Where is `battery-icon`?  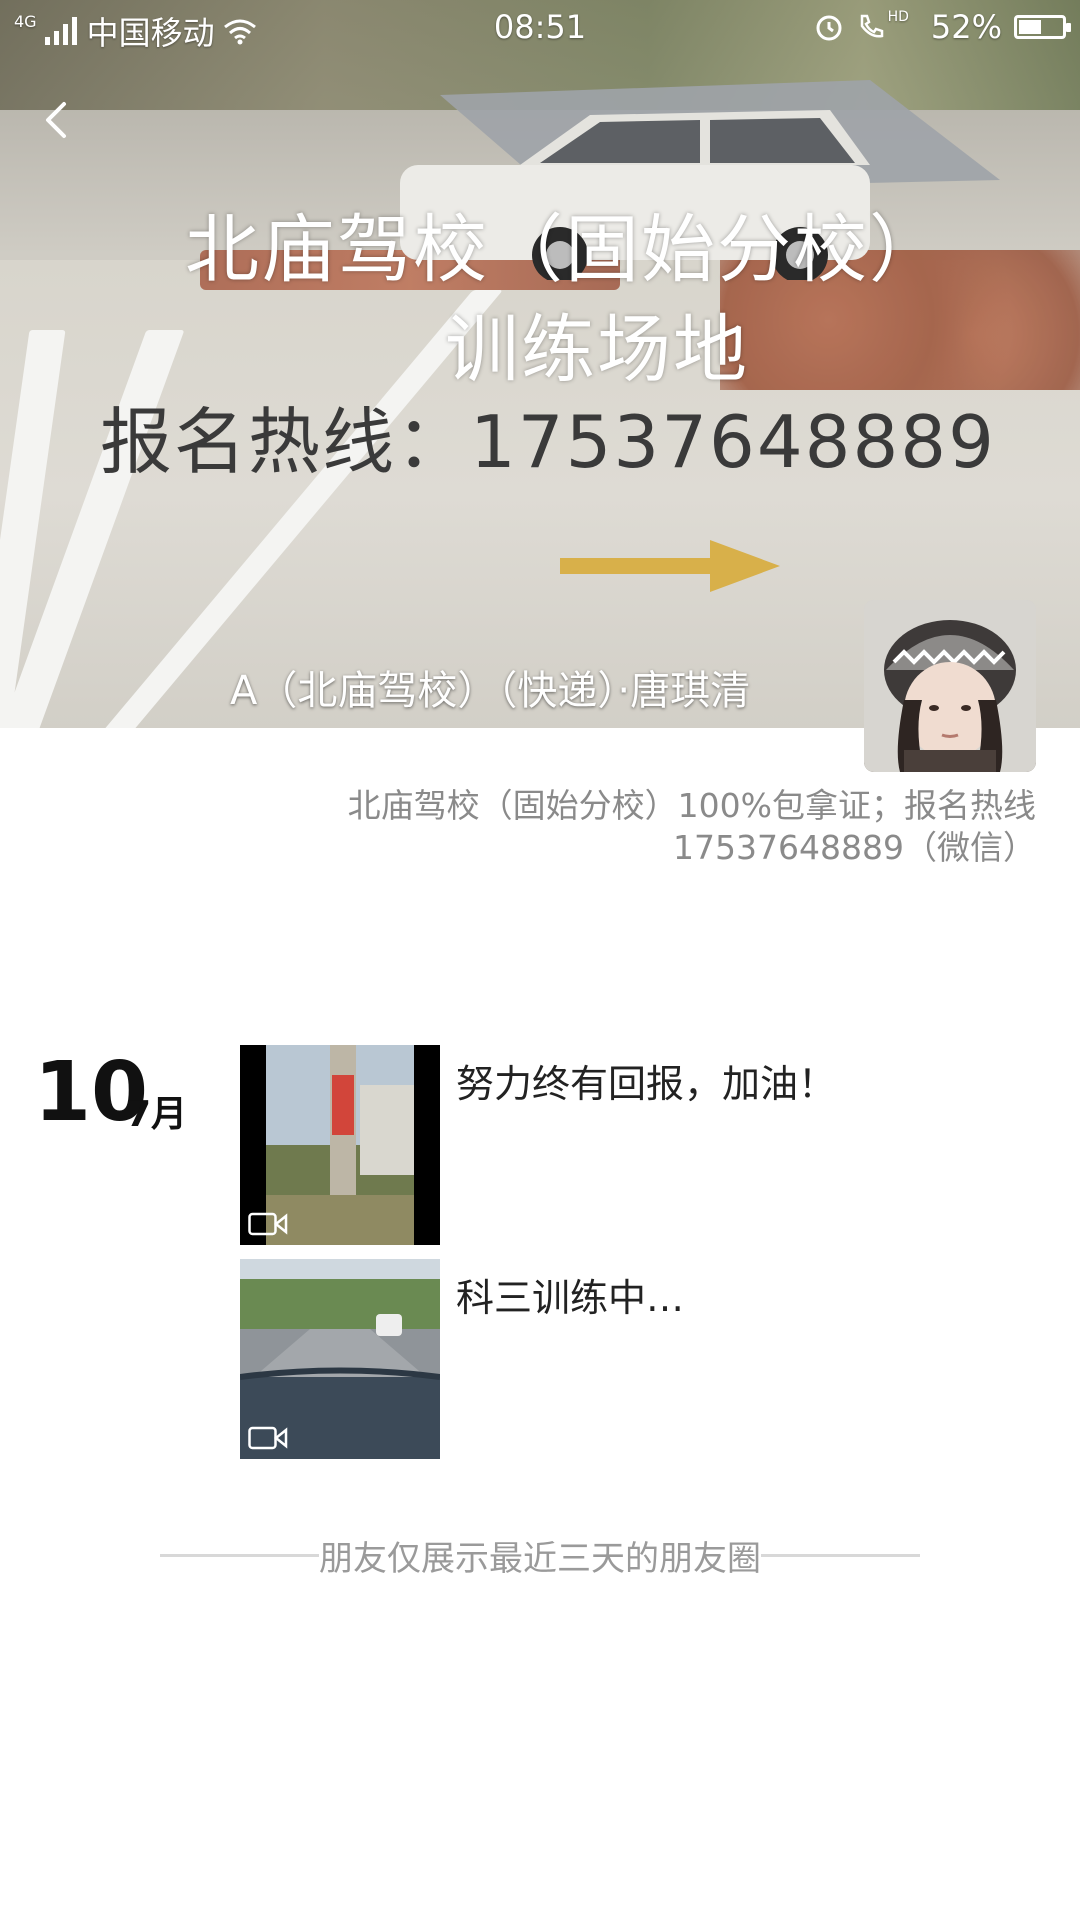 battery-icon is located at coordinates (1042, 27).